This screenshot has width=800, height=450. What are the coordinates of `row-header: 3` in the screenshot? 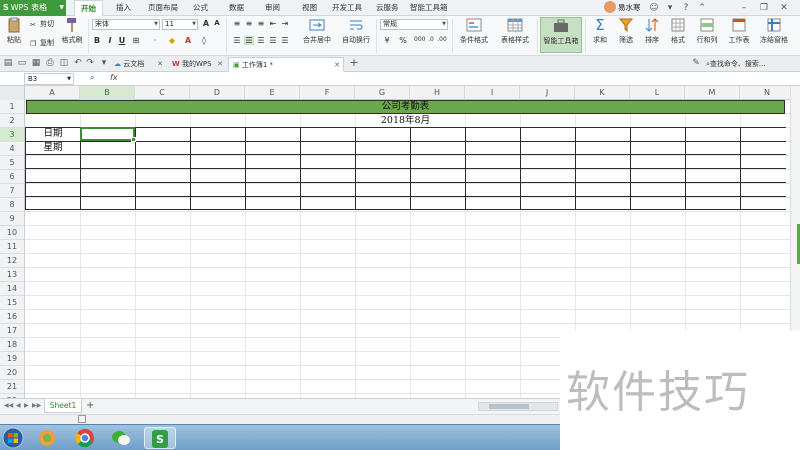 It's located at (12, 135).